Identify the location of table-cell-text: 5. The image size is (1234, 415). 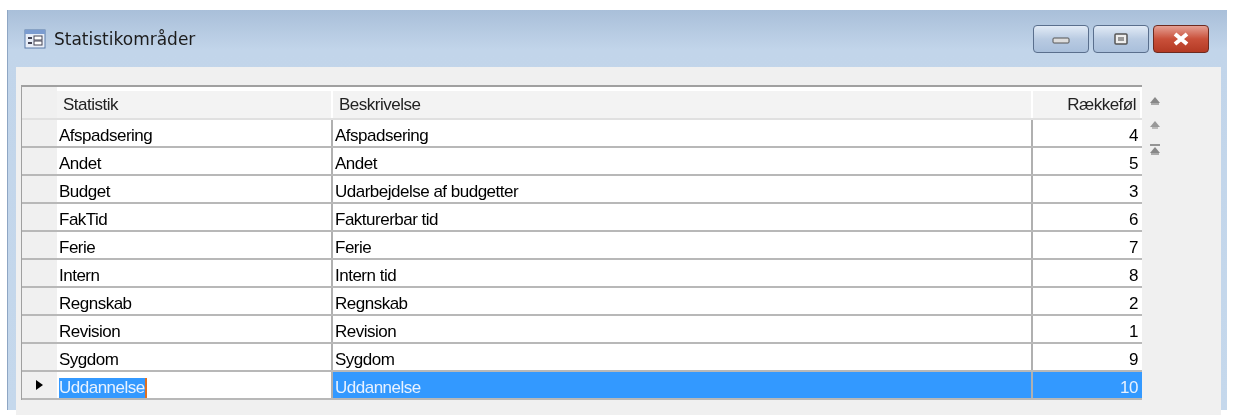
(1133, 163).